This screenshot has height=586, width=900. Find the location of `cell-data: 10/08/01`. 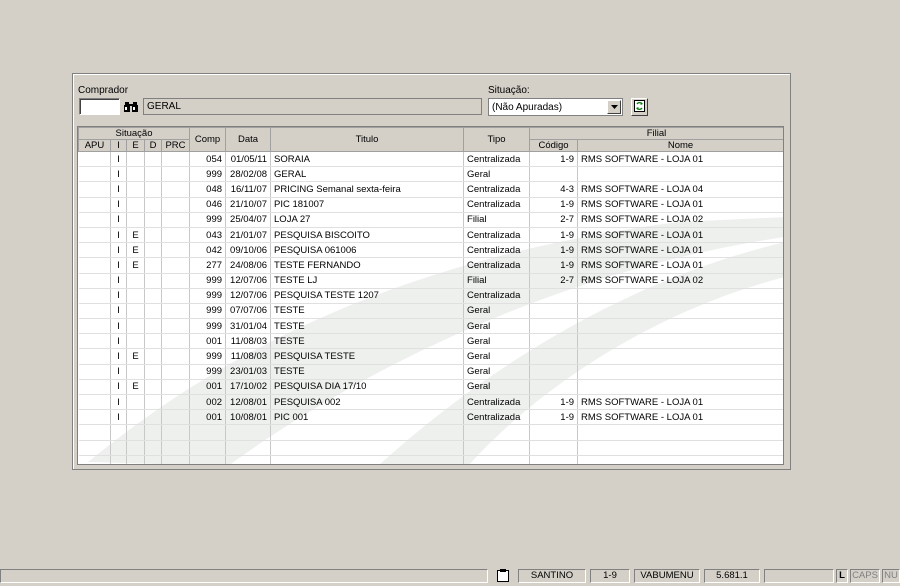

cell-data: 10/08/01 is located at coordinates (248, 417).